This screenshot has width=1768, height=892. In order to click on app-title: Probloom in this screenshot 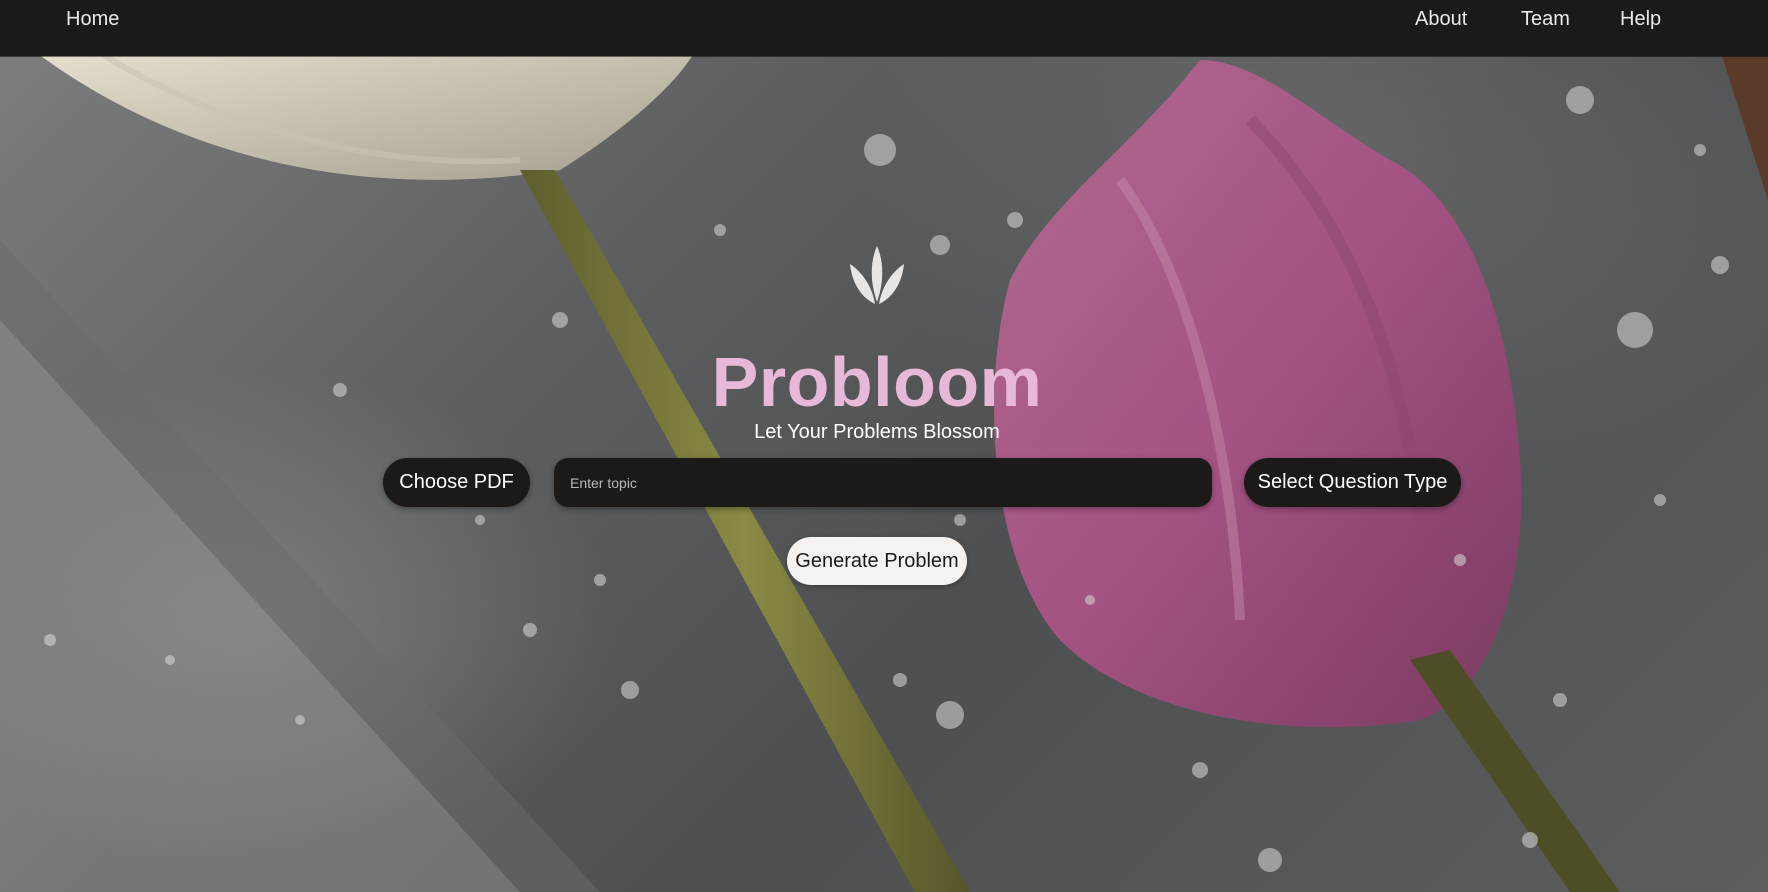, I will do `click(877, 382)`.